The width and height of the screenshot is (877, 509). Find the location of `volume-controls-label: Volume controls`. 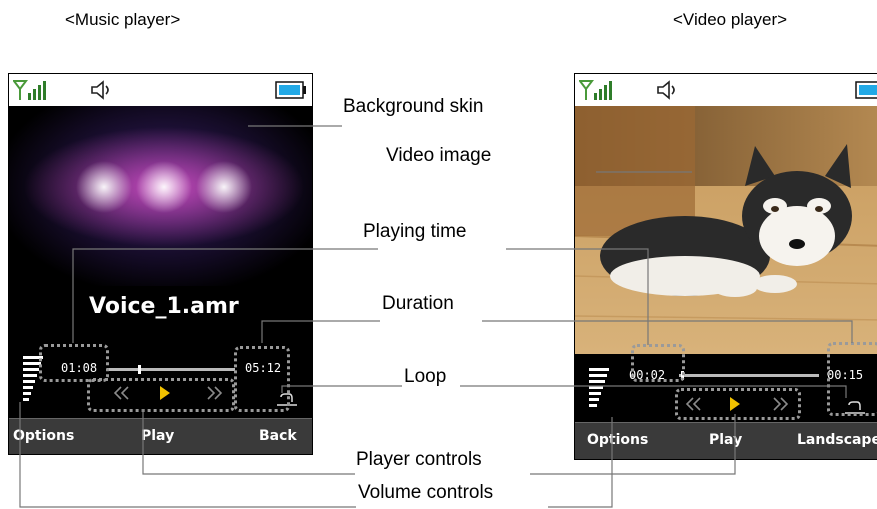

volume-controls-label: Volume controls is located at coordinates (426, 492).